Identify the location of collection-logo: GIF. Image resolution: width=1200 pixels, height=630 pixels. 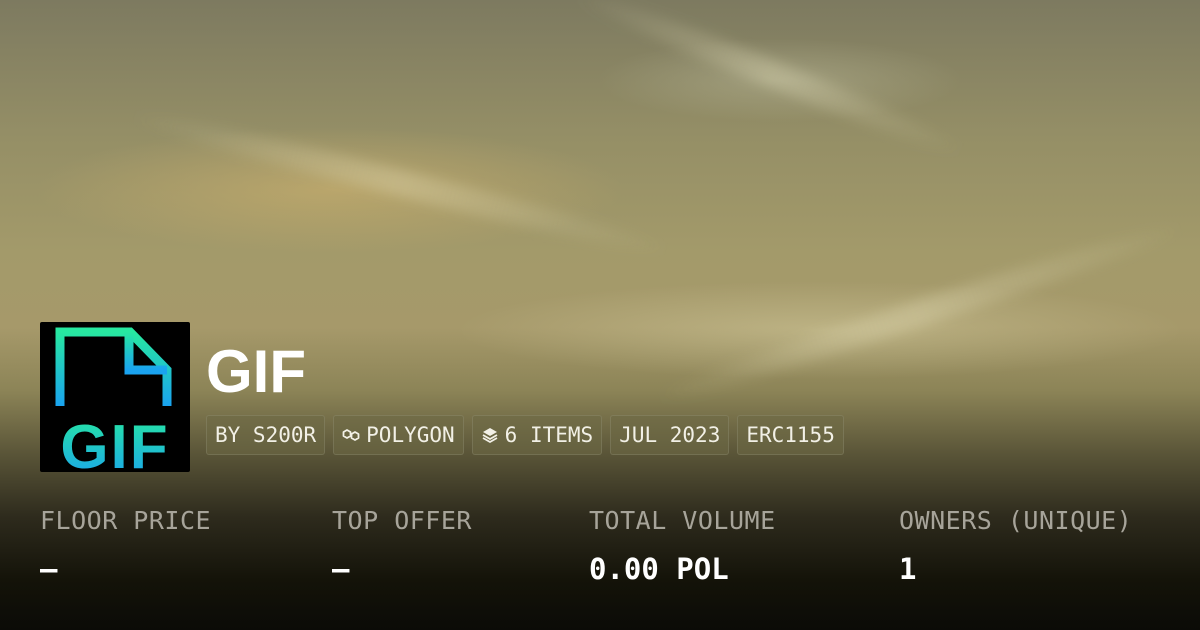
(115, 397).